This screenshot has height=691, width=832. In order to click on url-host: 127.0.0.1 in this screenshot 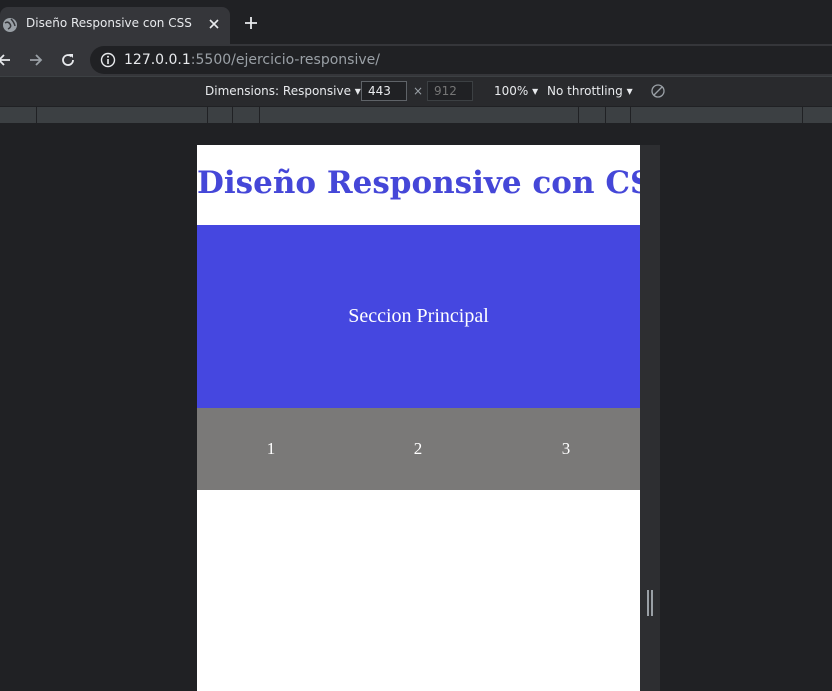, I will do `click(157, 60)`.